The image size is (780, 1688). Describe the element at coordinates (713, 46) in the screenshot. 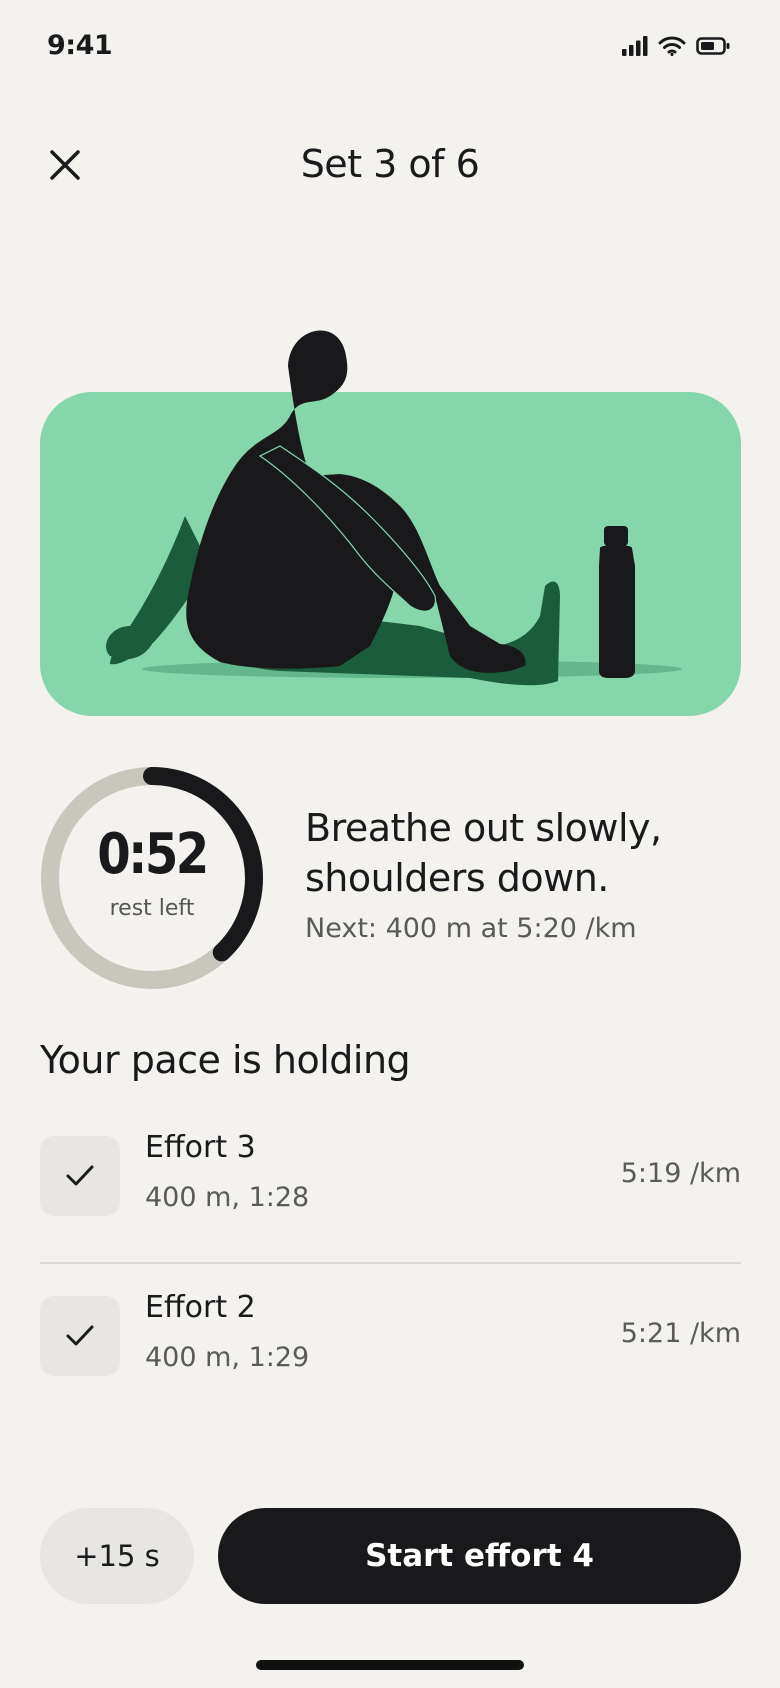

I see `battery-icon` at that location.